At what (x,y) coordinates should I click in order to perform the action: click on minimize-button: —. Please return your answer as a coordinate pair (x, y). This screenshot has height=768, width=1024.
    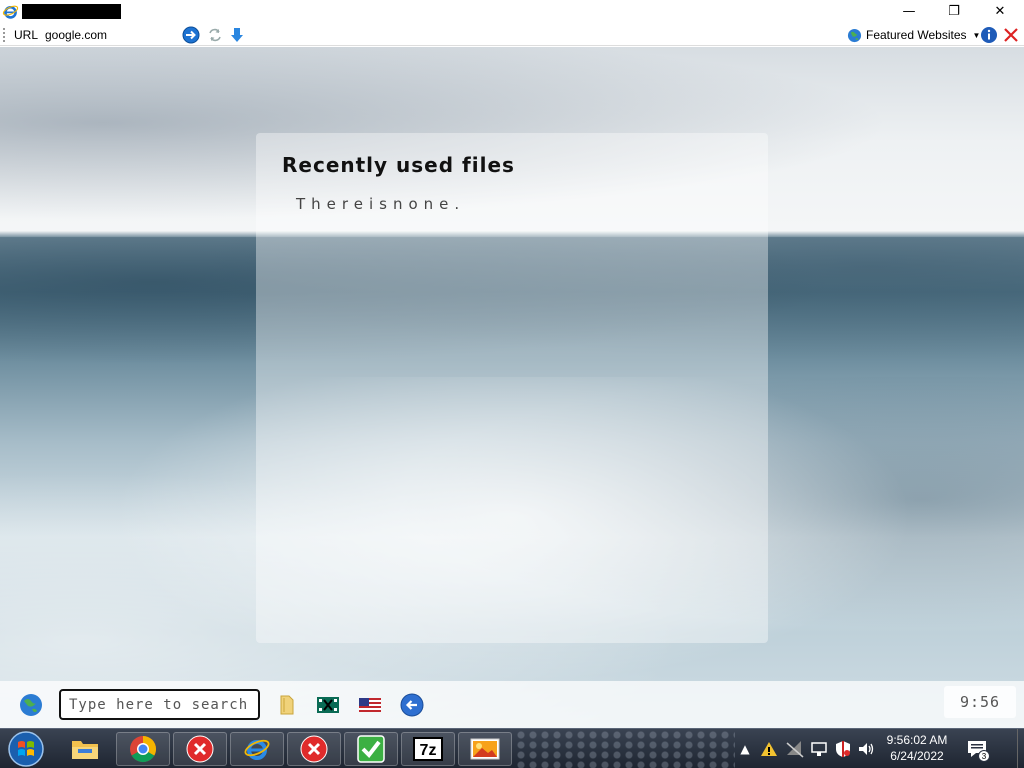
    Looking at the image, I should click on (909, 11).